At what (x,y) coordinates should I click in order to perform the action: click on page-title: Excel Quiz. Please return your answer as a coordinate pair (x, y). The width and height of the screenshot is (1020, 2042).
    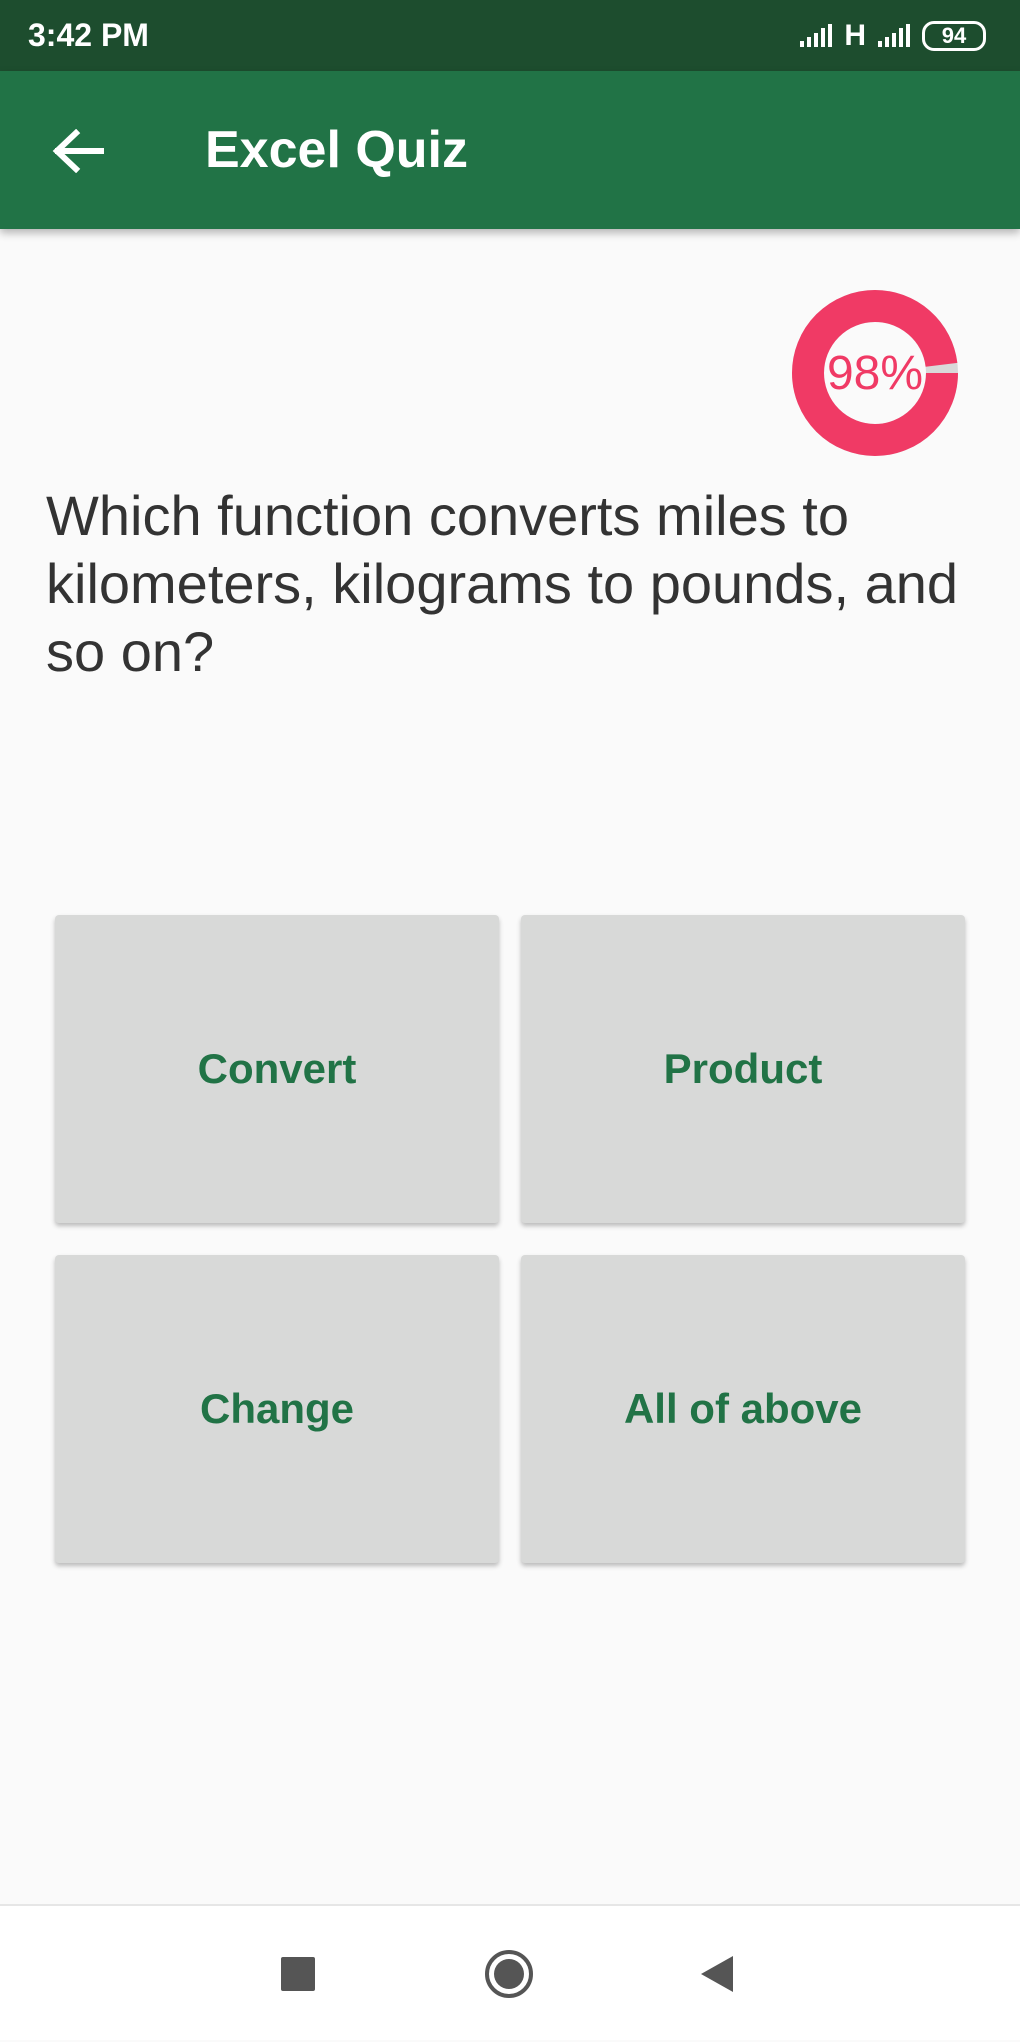
    Looking at the image, I should click on (336, 150).